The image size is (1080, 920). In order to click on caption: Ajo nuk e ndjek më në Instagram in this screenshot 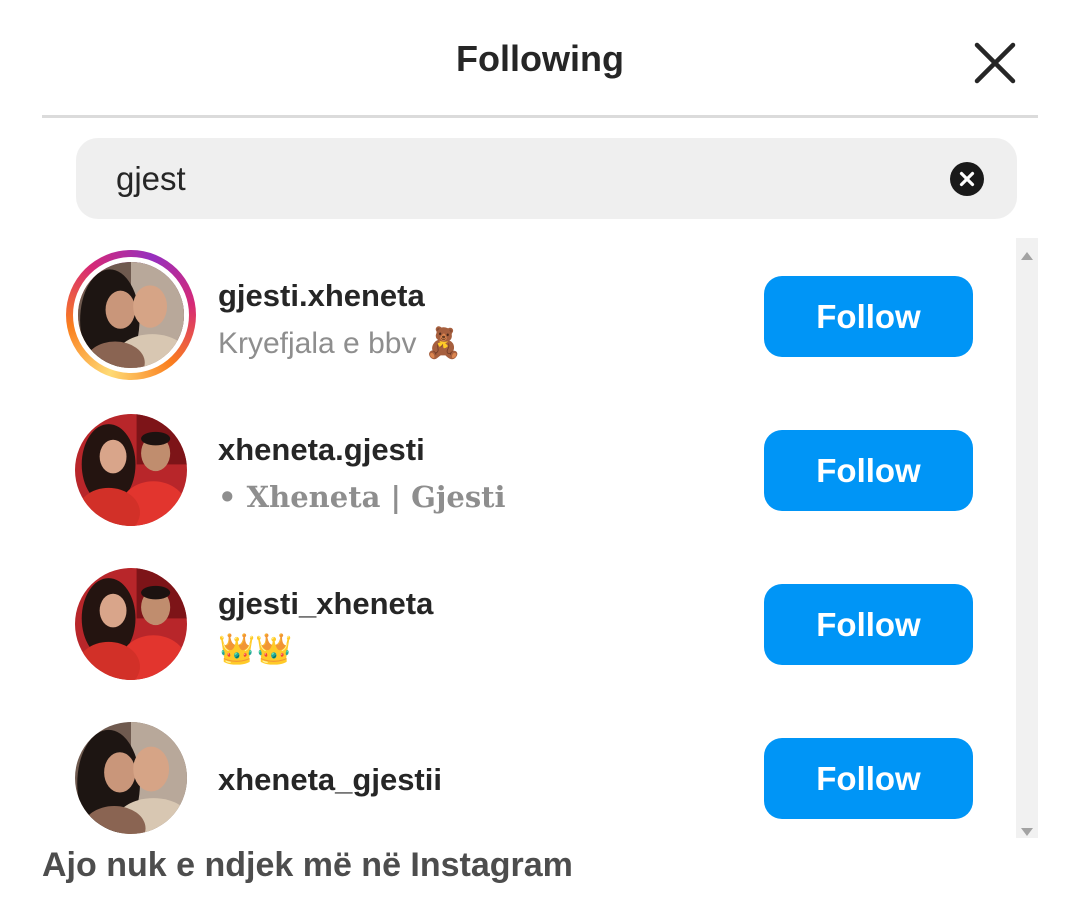, I will do `click(307, 865)`.